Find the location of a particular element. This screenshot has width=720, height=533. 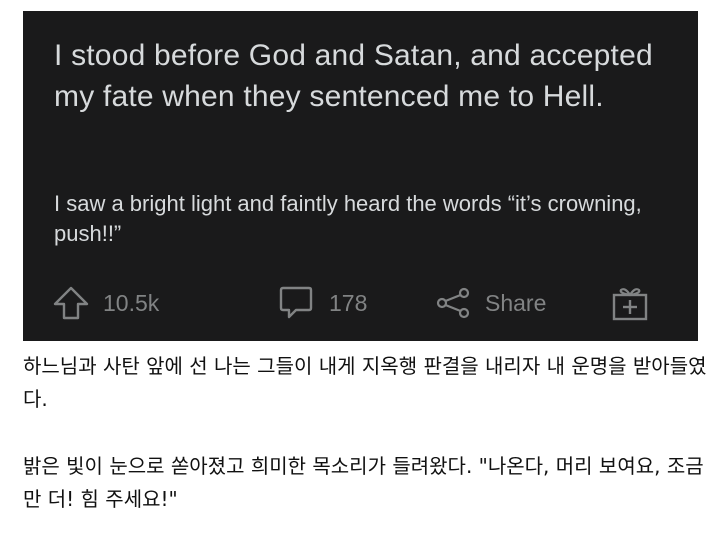

action-bar: 10.5k 178 Share is located at coordinates (360, 303).